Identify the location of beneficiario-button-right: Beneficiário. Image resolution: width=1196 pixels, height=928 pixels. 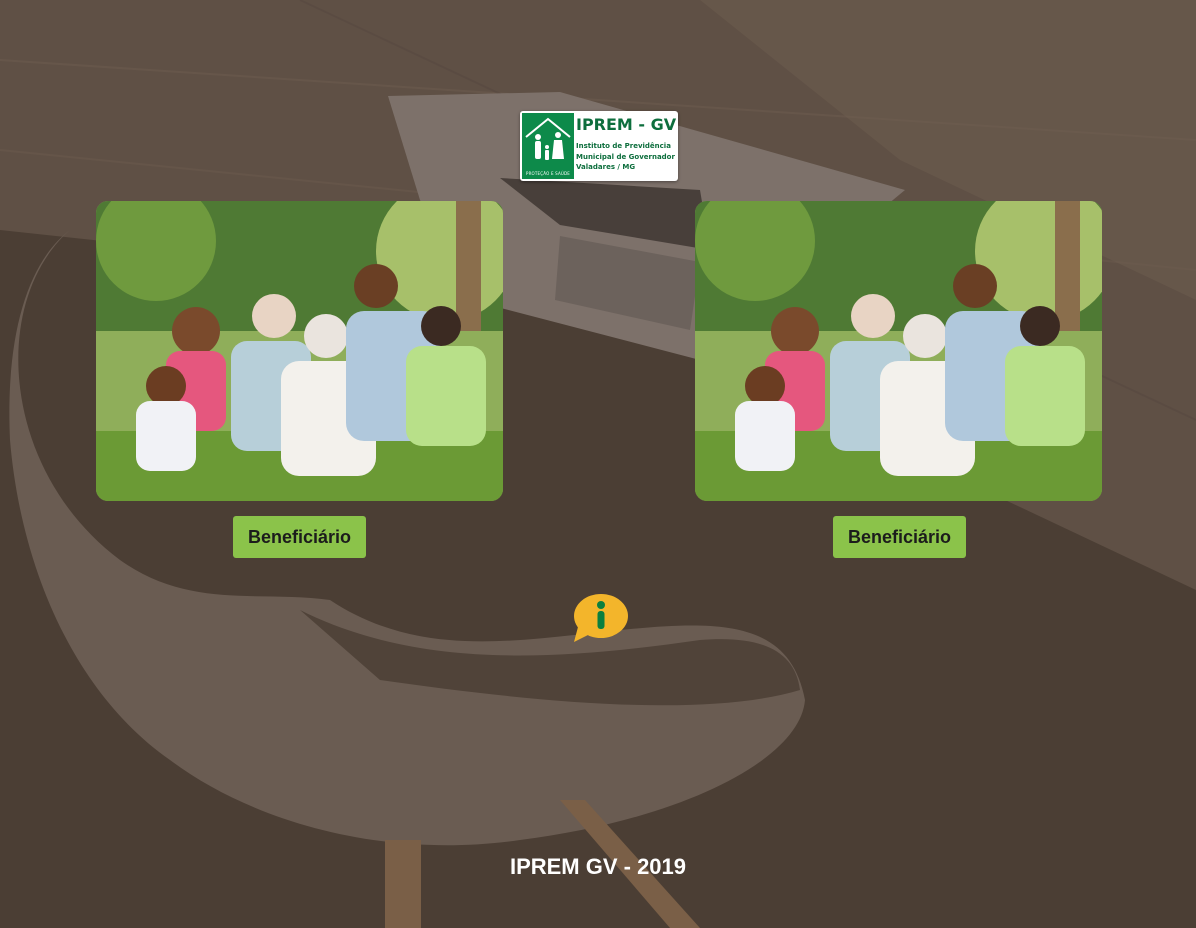
(899, 537).